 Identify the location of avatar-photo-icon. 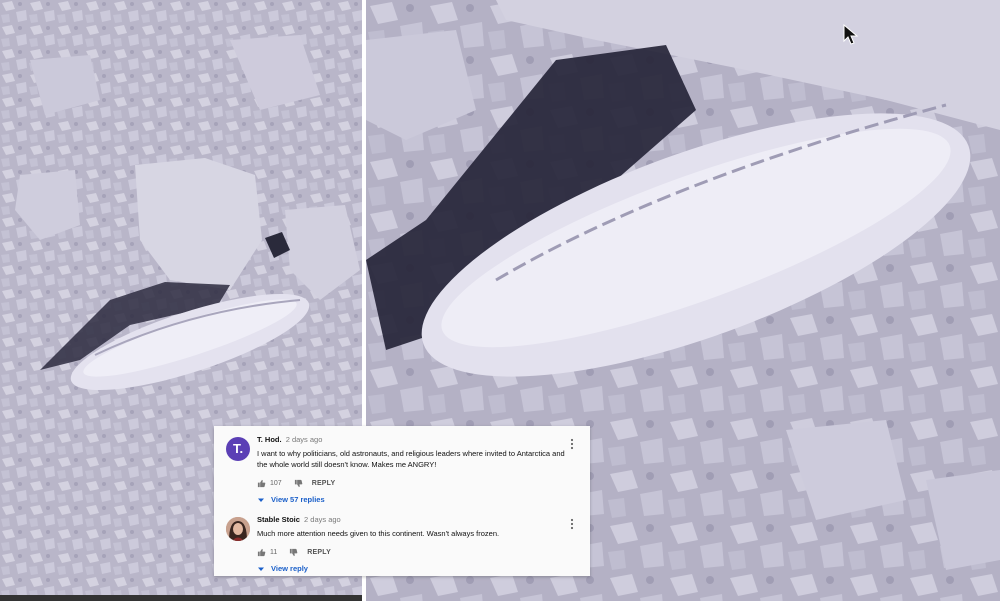
(238, 529).